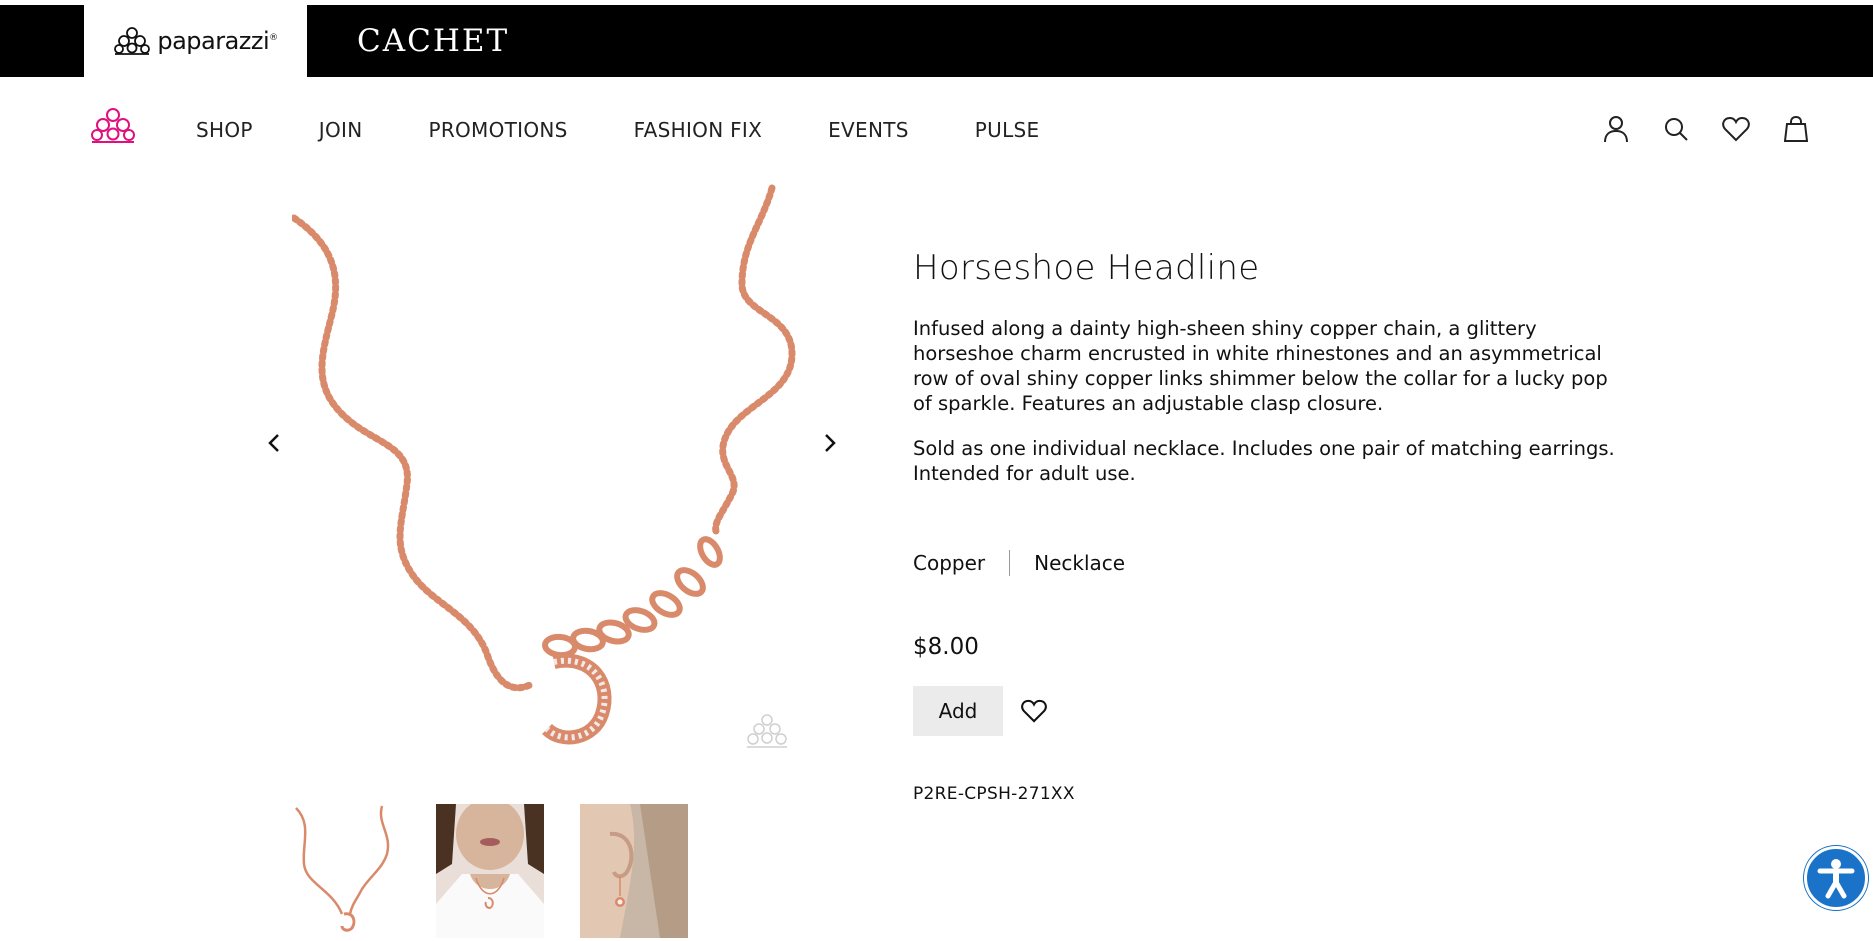  What do you see at coordinates (1706, 129) in the screenshot?
I see `nav-icons` at bounding box center [1706, 129].